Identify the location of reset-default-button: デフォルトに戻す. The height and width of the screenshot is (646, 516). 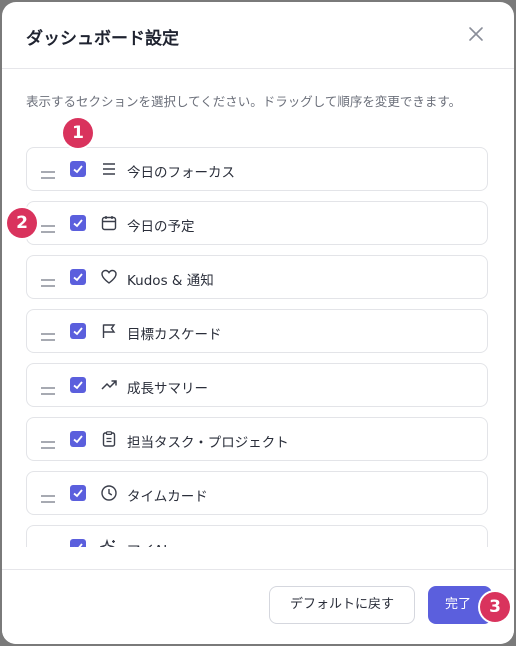
(342, 605).